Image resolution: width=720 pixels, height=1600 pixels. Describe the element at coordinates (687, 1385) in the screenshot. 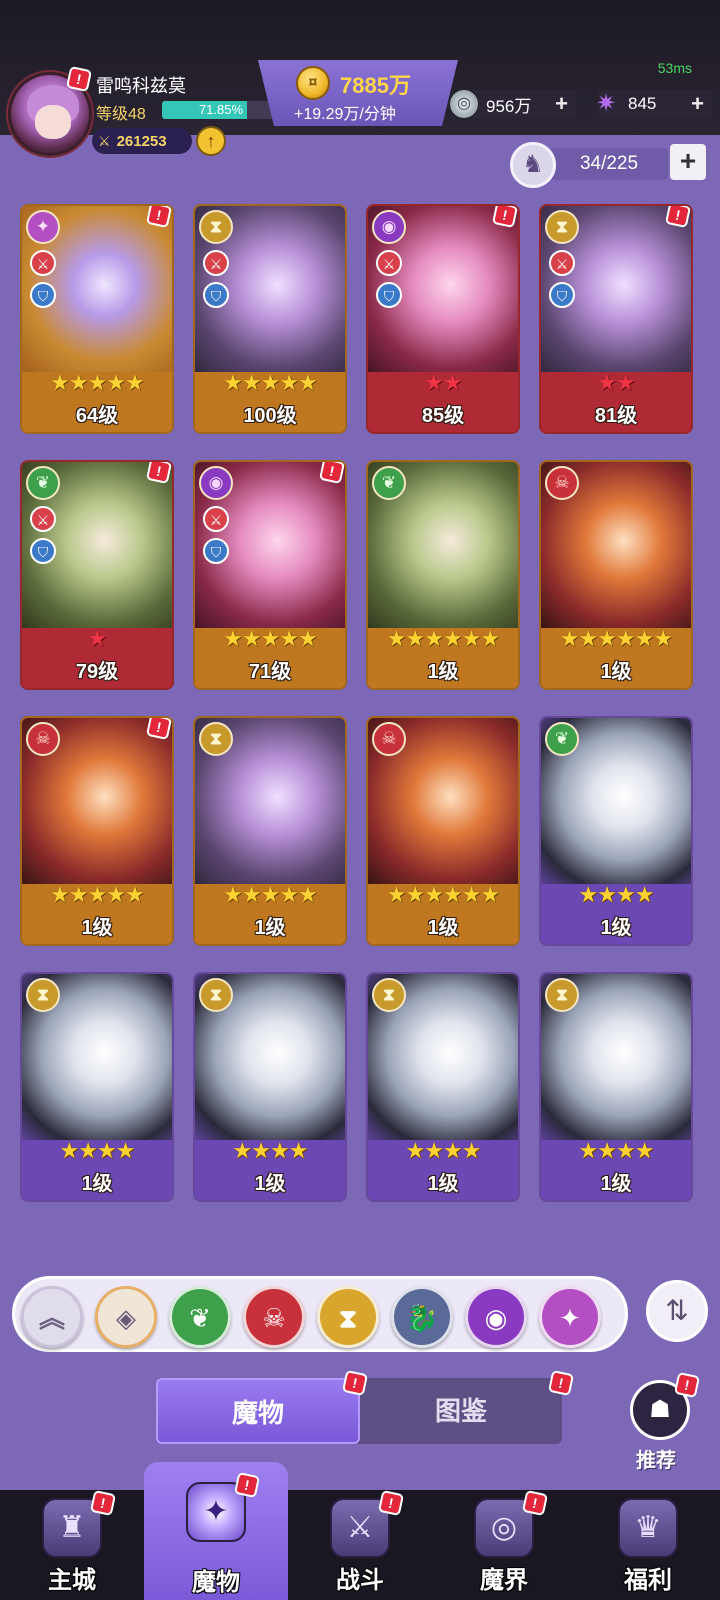

I see `recommend-alert-icon: !` at that location.